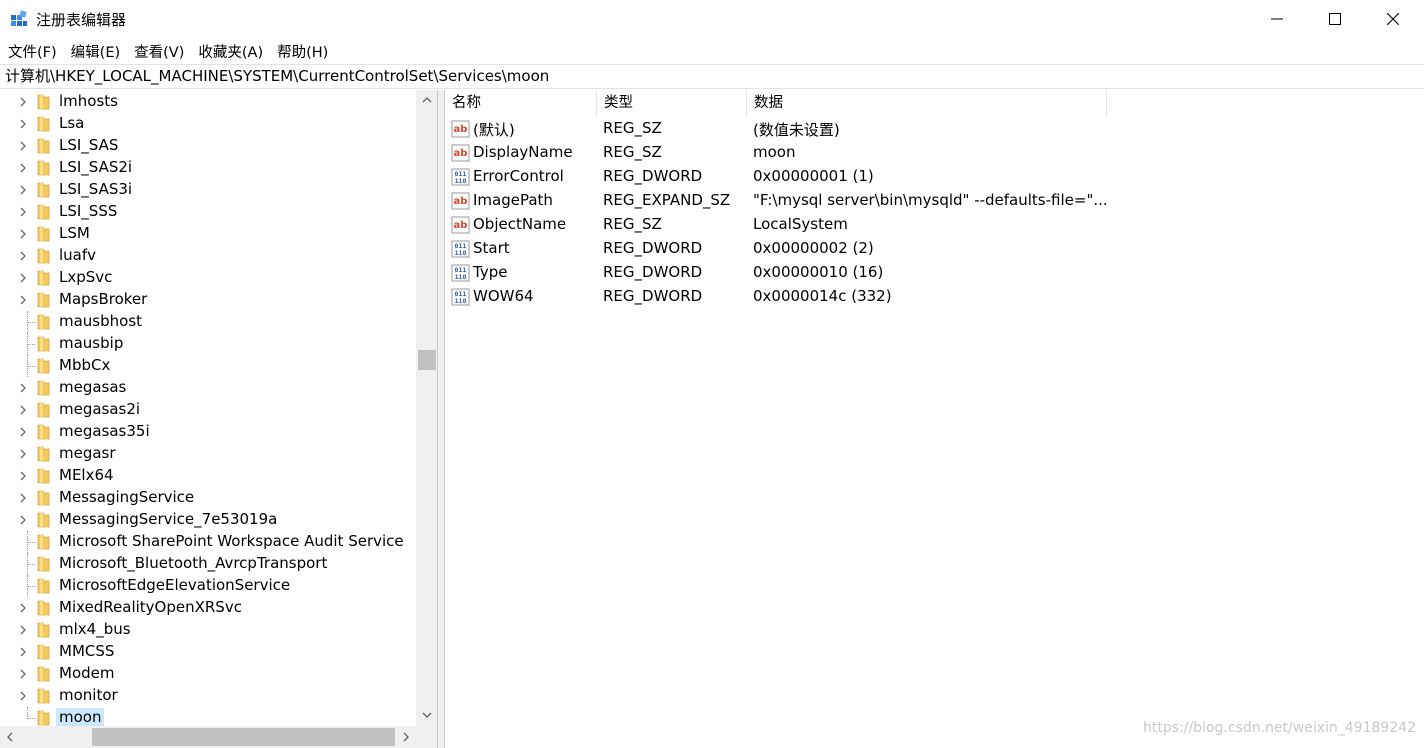 Image resolution: width=1424 pixels, height=748 pixels. I want to click on tree-item: Modem, so click(208, 674).